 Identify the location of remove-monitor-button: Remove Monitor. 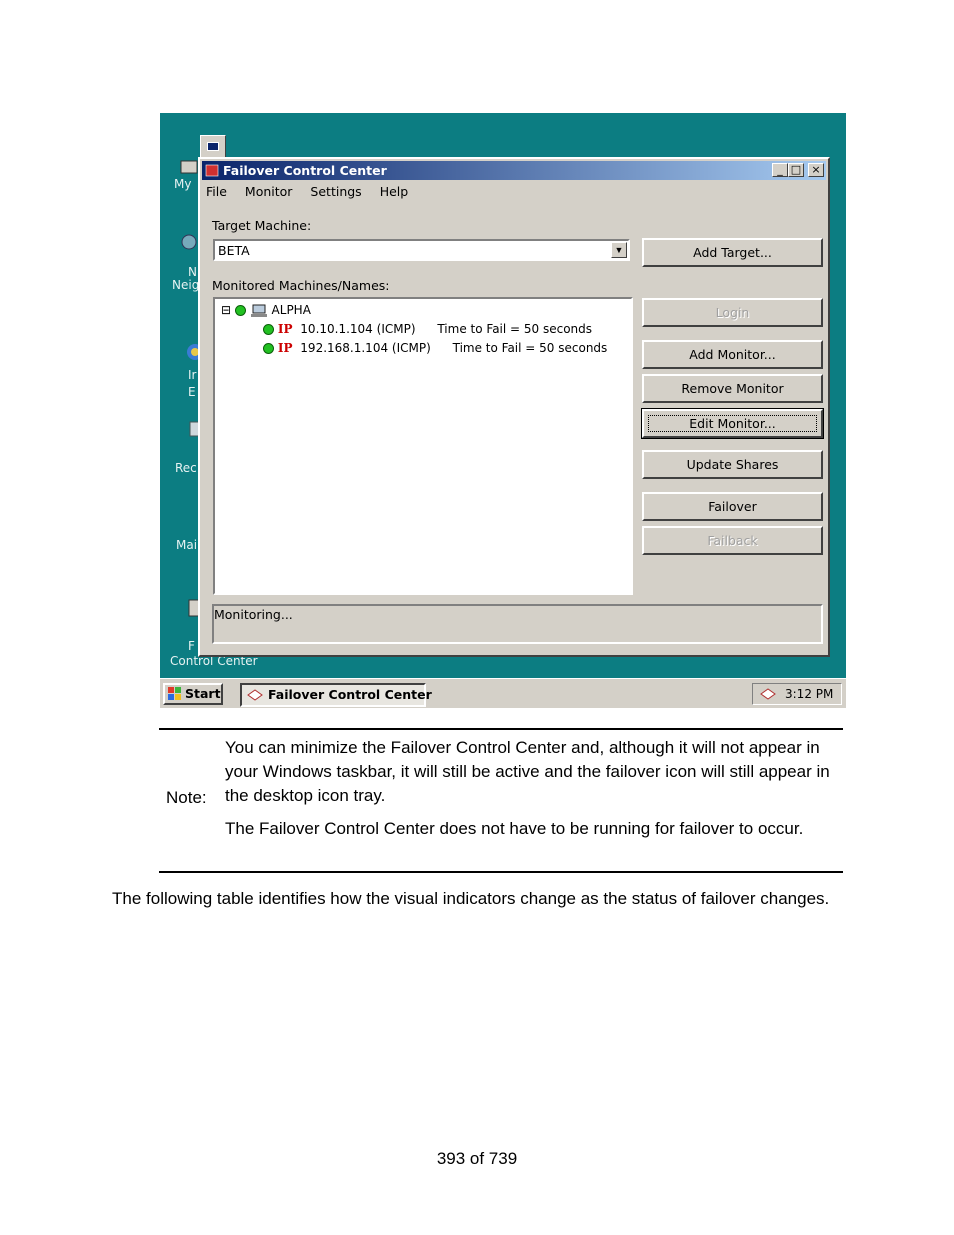
(732, 388).